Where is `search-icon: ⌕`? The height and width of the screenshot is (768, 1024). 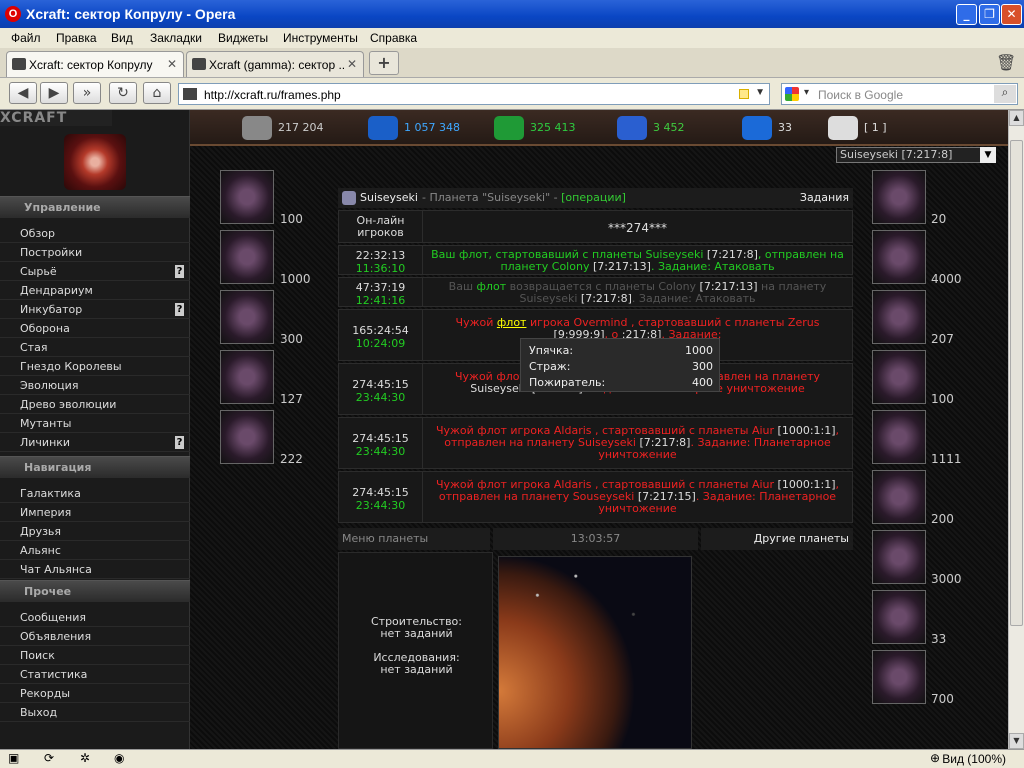
search-icon: ⌕ is located at coordinates (1005, 94).